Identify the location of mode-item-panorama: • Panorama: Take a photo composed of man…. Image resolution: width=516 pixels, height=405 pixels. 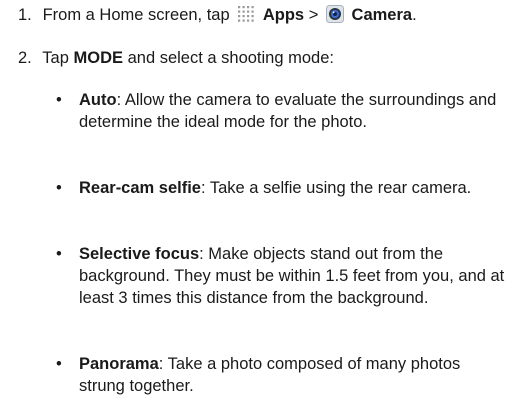
(281, 375).